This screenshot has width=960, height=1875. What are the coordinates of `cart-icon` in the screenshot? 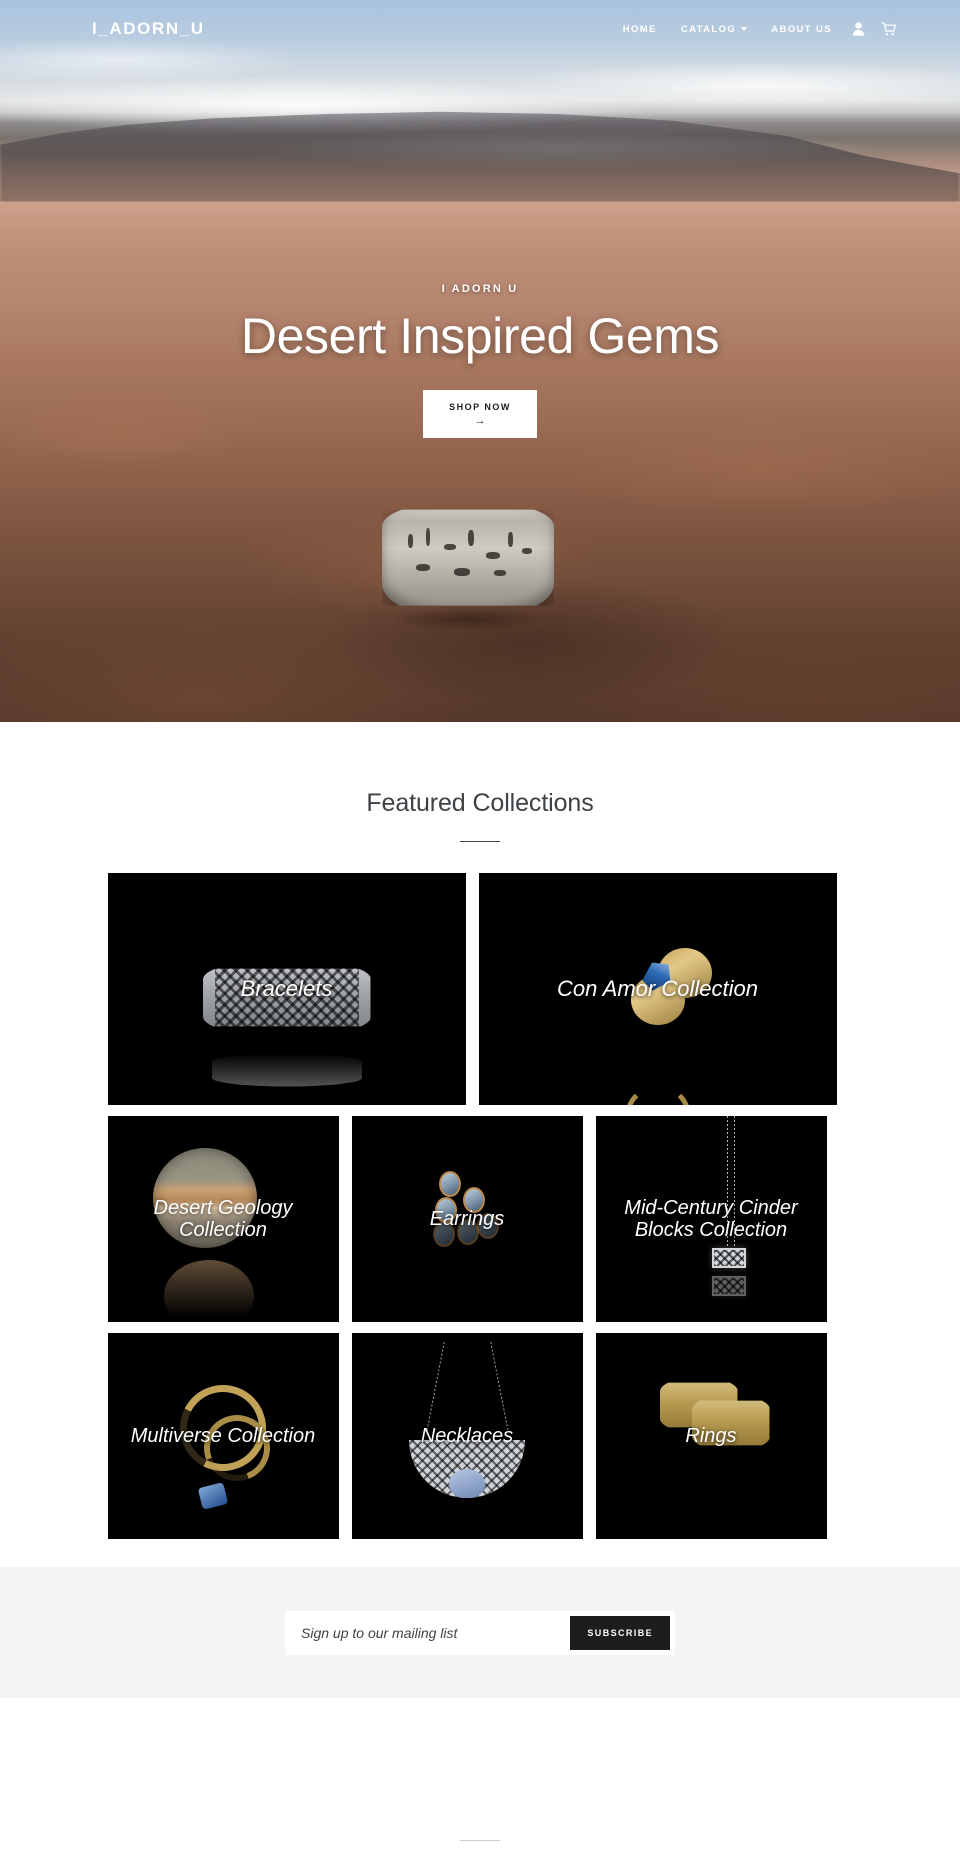 It's located at (888, 29).